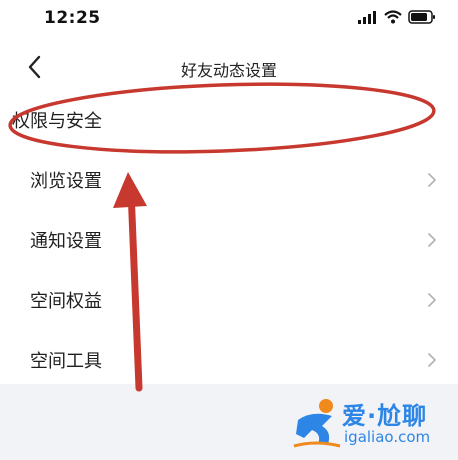 This screenshot has height=460, width=458. What do you see at coordinates (66, 361) in the screenshot?
I see `menu-item-label: 空间工具` at bounding box center [66, 361].